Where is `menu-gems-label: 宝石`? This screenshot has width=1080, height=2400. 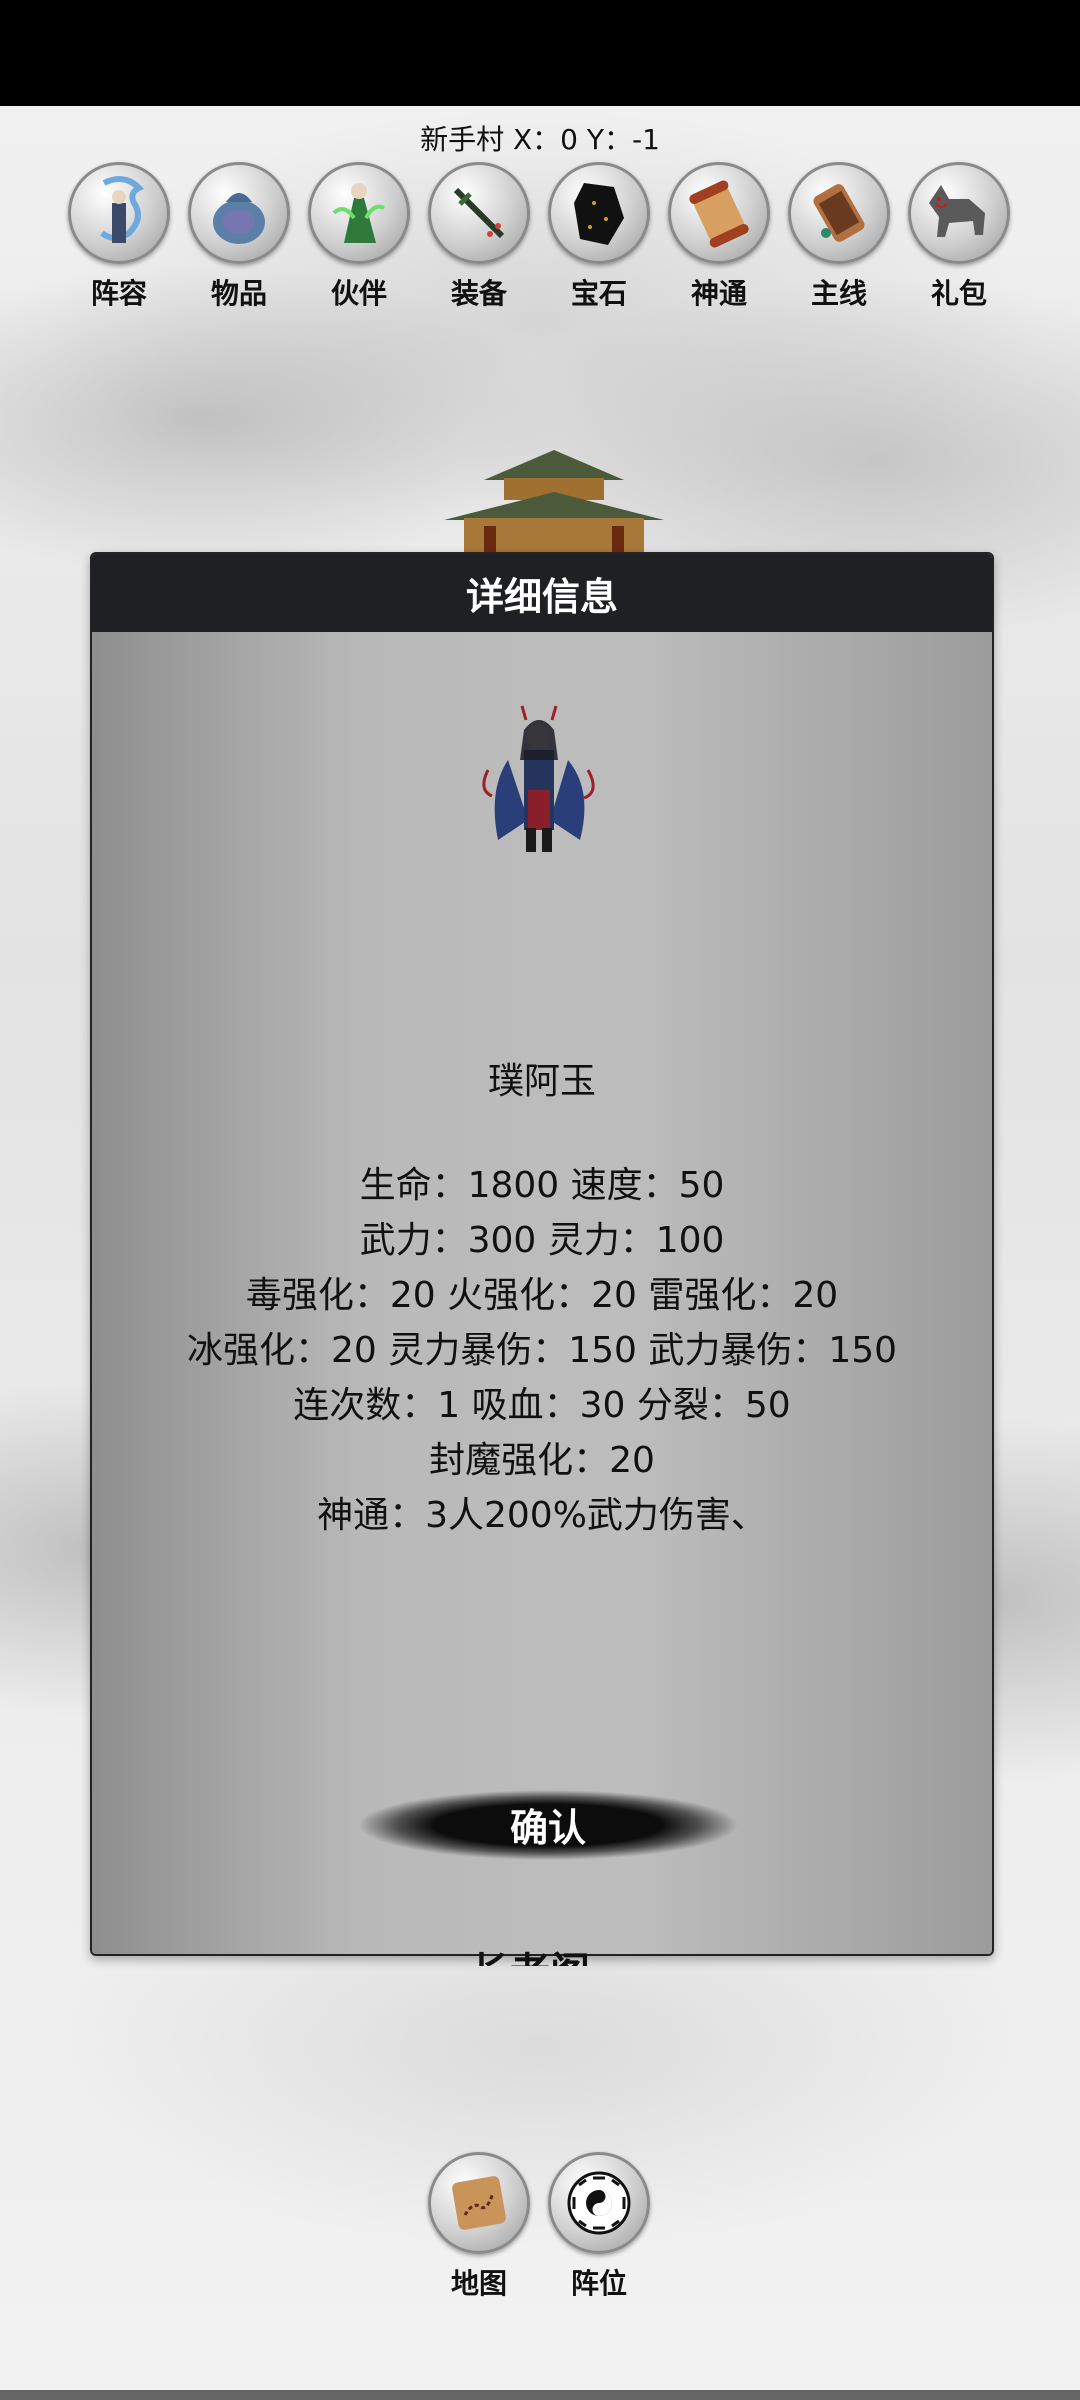
menu-gems-label: 宝石 is located at coordinates (598, 293).